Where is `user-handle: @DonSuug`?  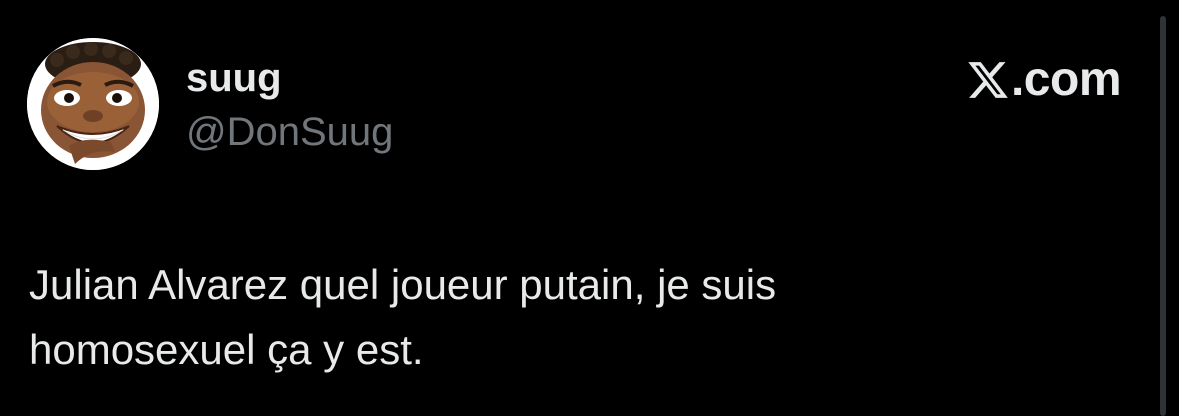
user-handle: @DonSuug is located at coordinates (289, 132).